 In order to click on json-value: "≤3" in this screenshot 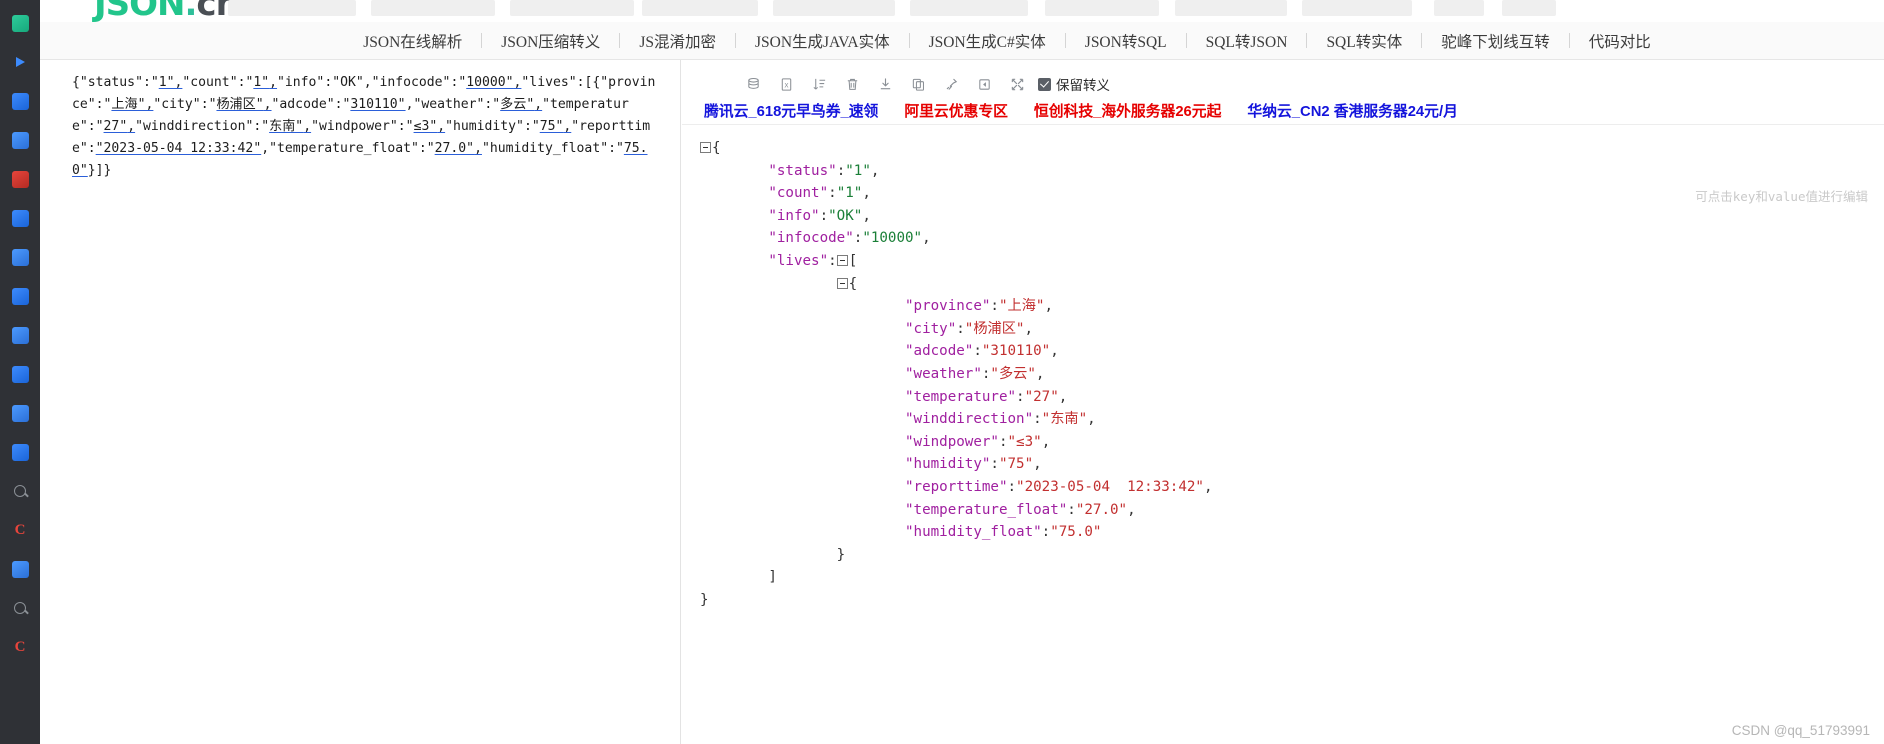, I will do `click(1025, 442)`.